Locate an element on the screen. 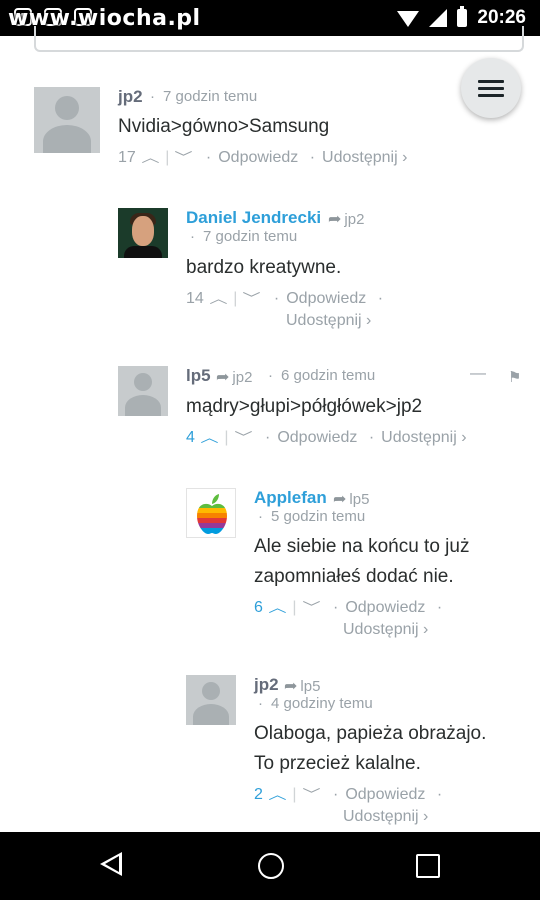 The height and width of the screenshot is (900, 540). battery-icon is located at coordinates (462, 16).